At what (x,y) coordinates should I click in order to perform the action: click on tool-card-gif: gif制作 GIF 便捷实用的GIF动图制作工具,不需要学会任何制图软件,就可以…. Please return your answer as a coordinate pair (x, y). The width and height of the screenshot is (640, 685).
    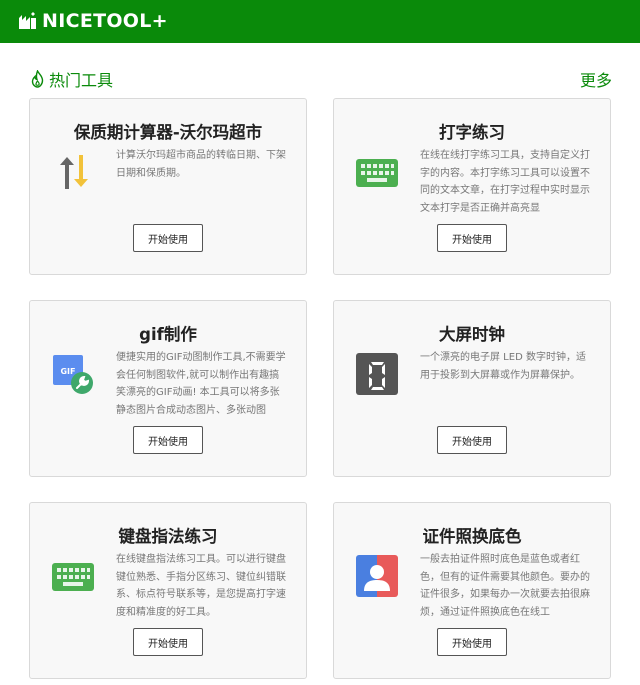
    Looking at the image, I should click on (168, 388).